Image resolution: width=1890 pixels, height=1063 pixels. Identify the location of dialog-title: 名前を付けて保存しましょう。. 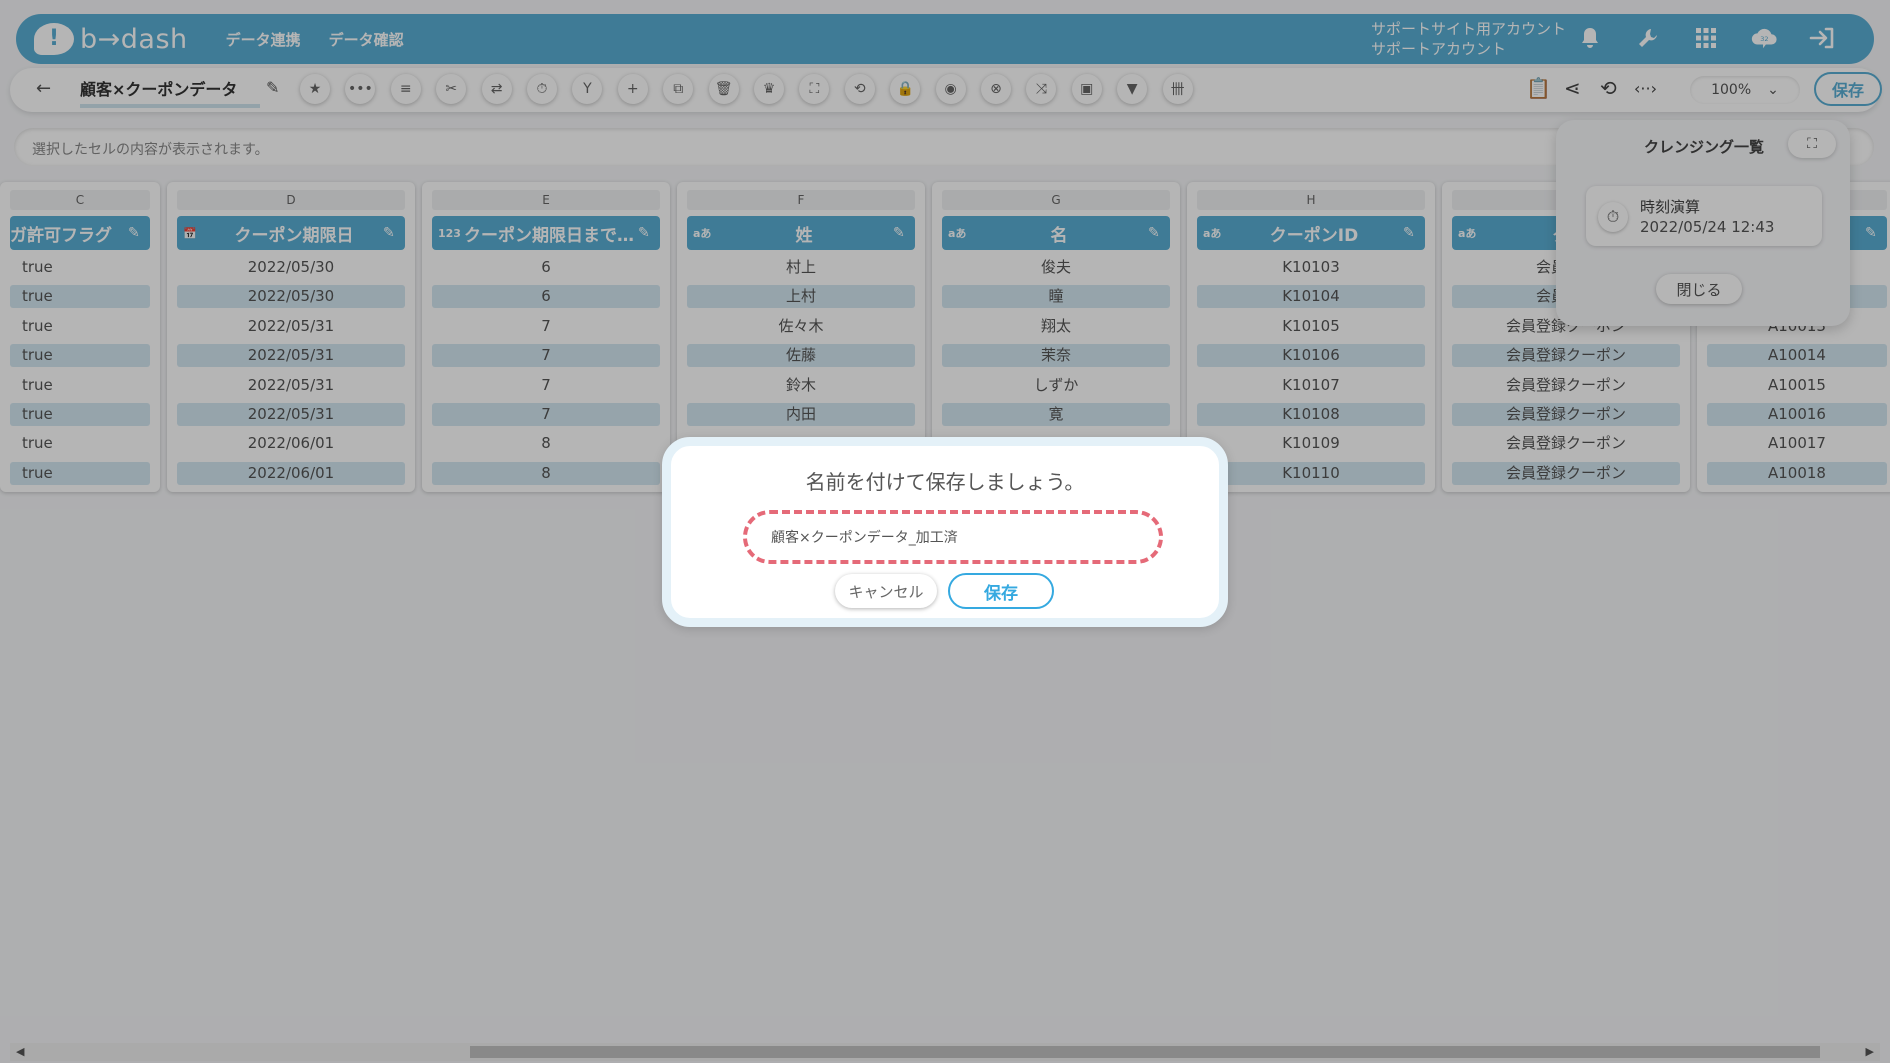
(945, 482).